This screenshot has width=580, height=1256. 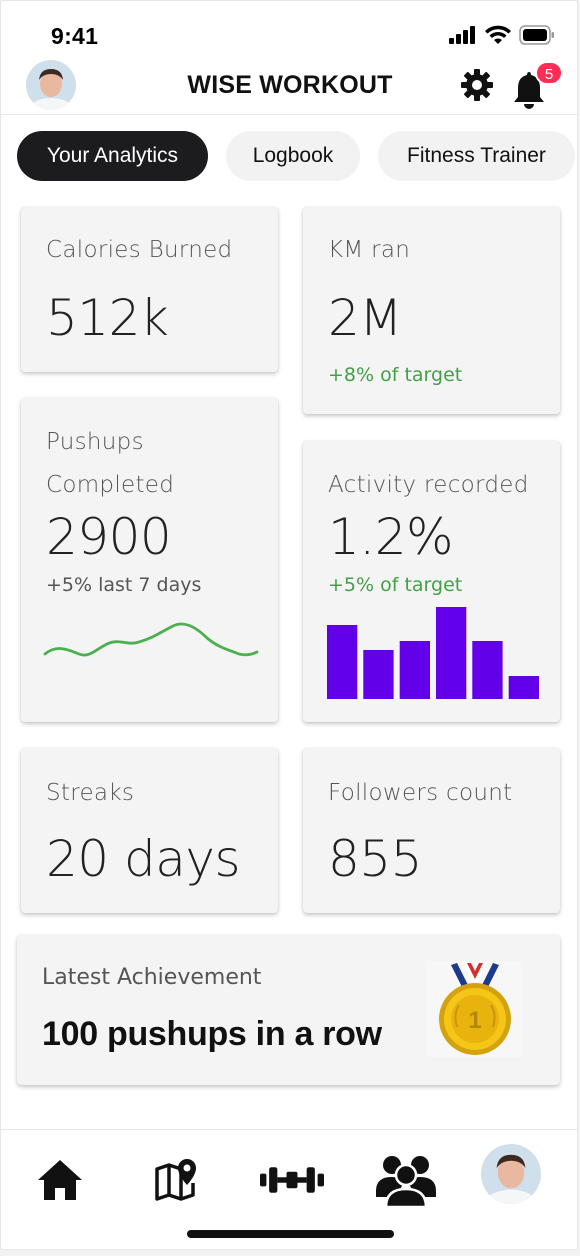 What do you see at coordinates (511, 1174) in the screenshot?
I see `nav-profile-avatar` at bounding box center [511, 1174].